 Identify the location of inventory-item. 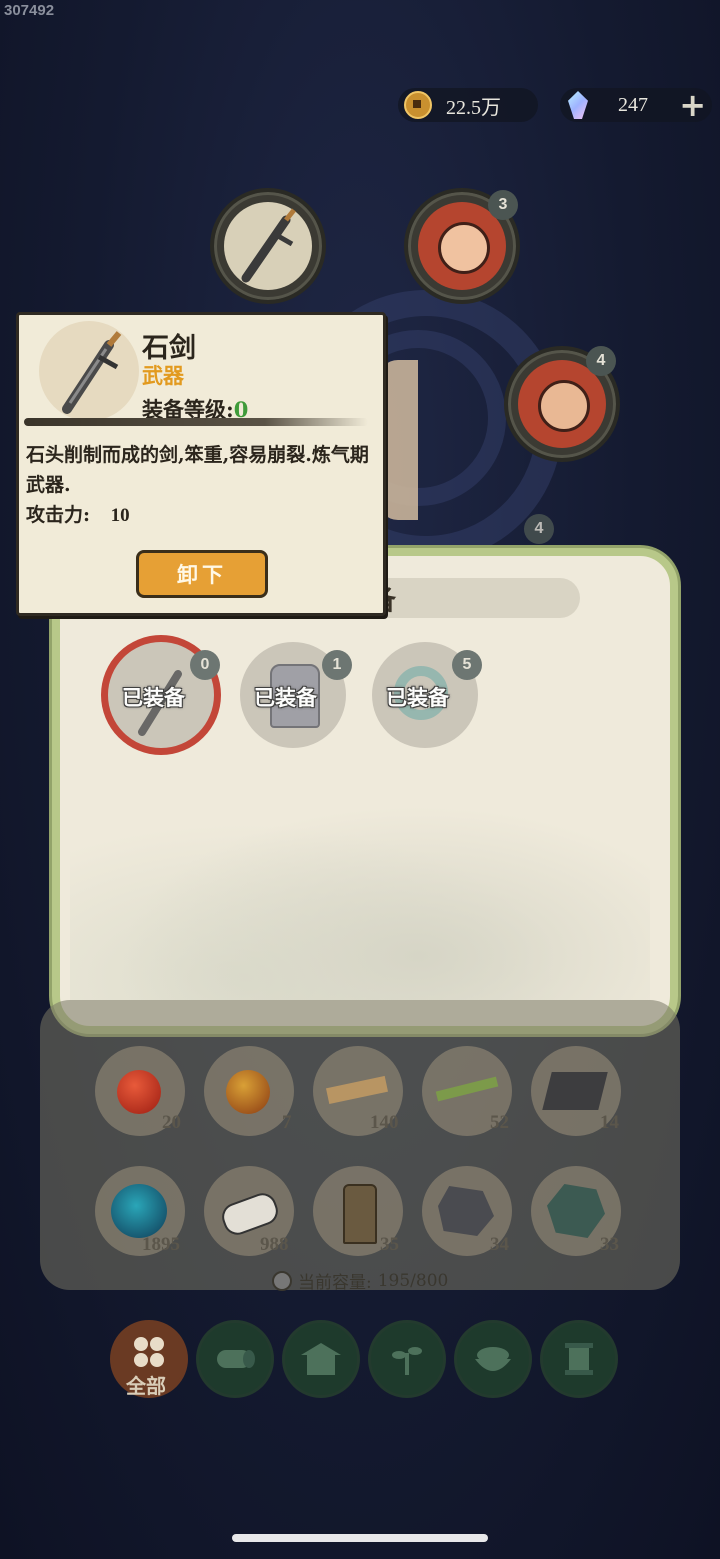
(249, 1091).